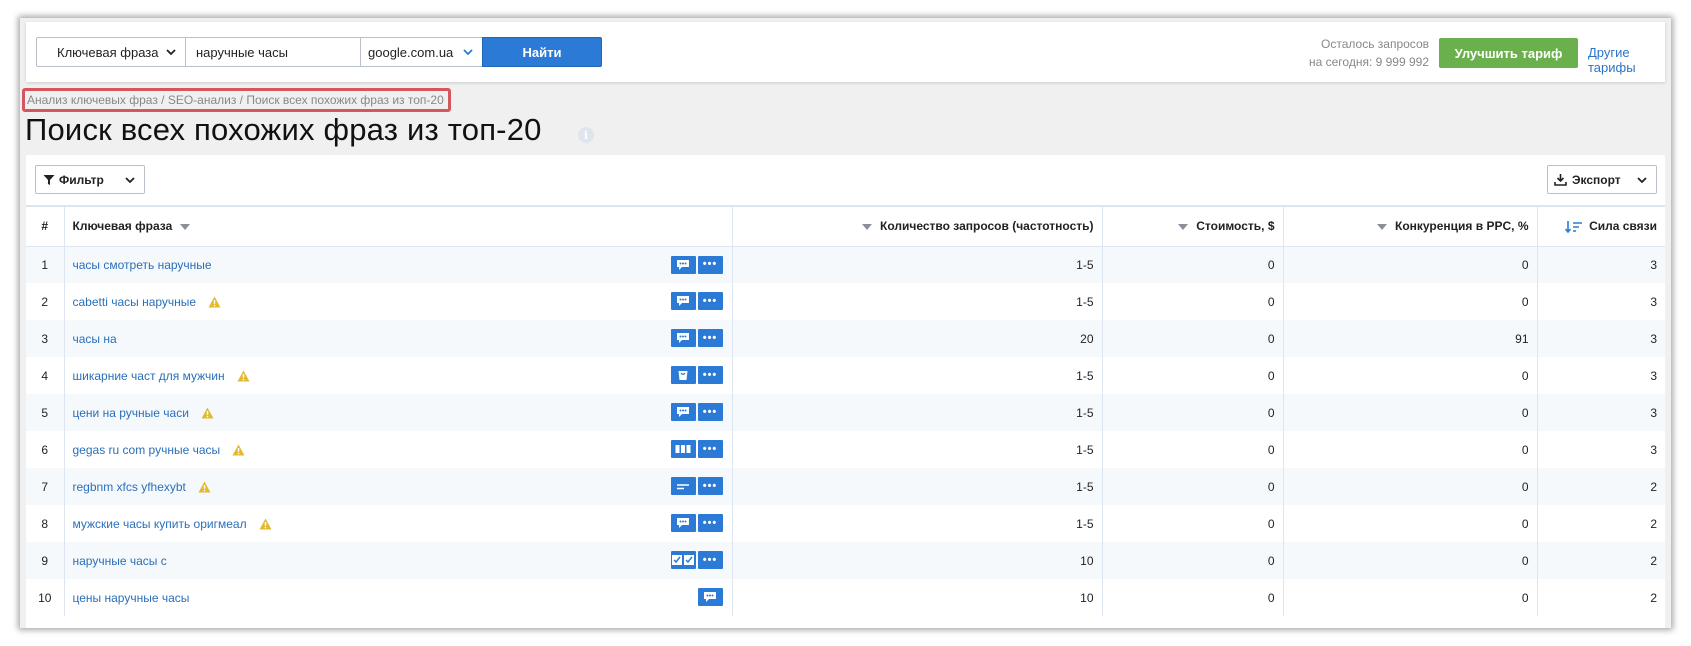  Describe the element at coordinates (586, 135) in the screenshot. I see `info-icon: i` at that location.